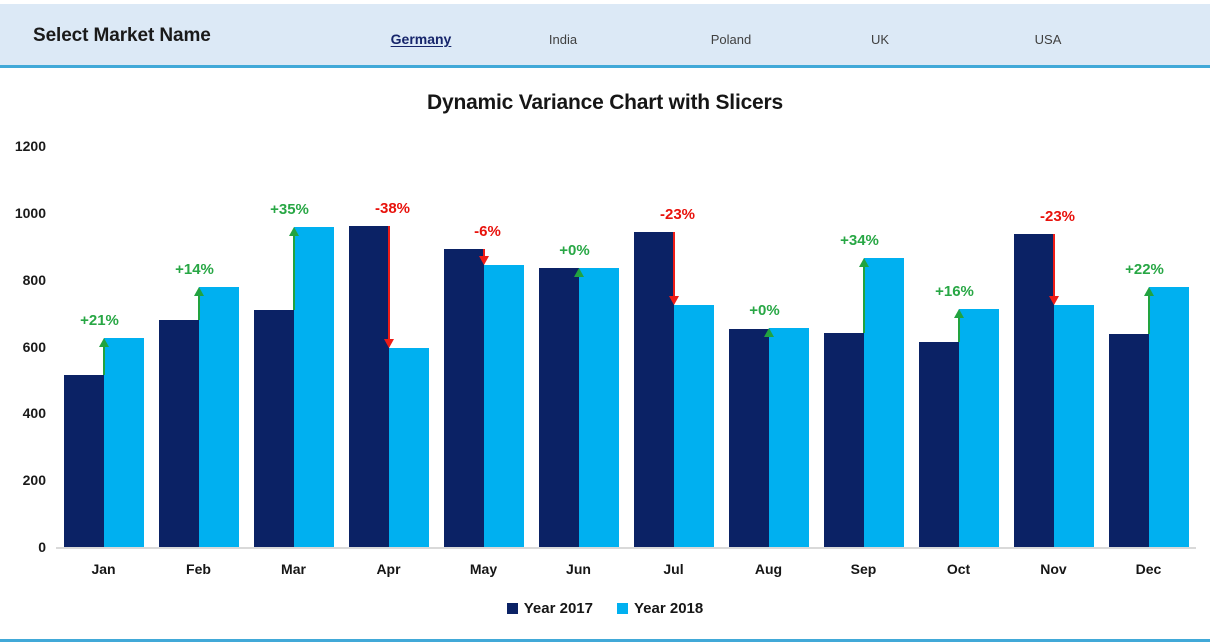 This screenshot has width=1210, height=642. What do you see at coordinates (938, 444) in the screenshot?
I see `bar-oct-year2017` at bounding box center [938, 444].